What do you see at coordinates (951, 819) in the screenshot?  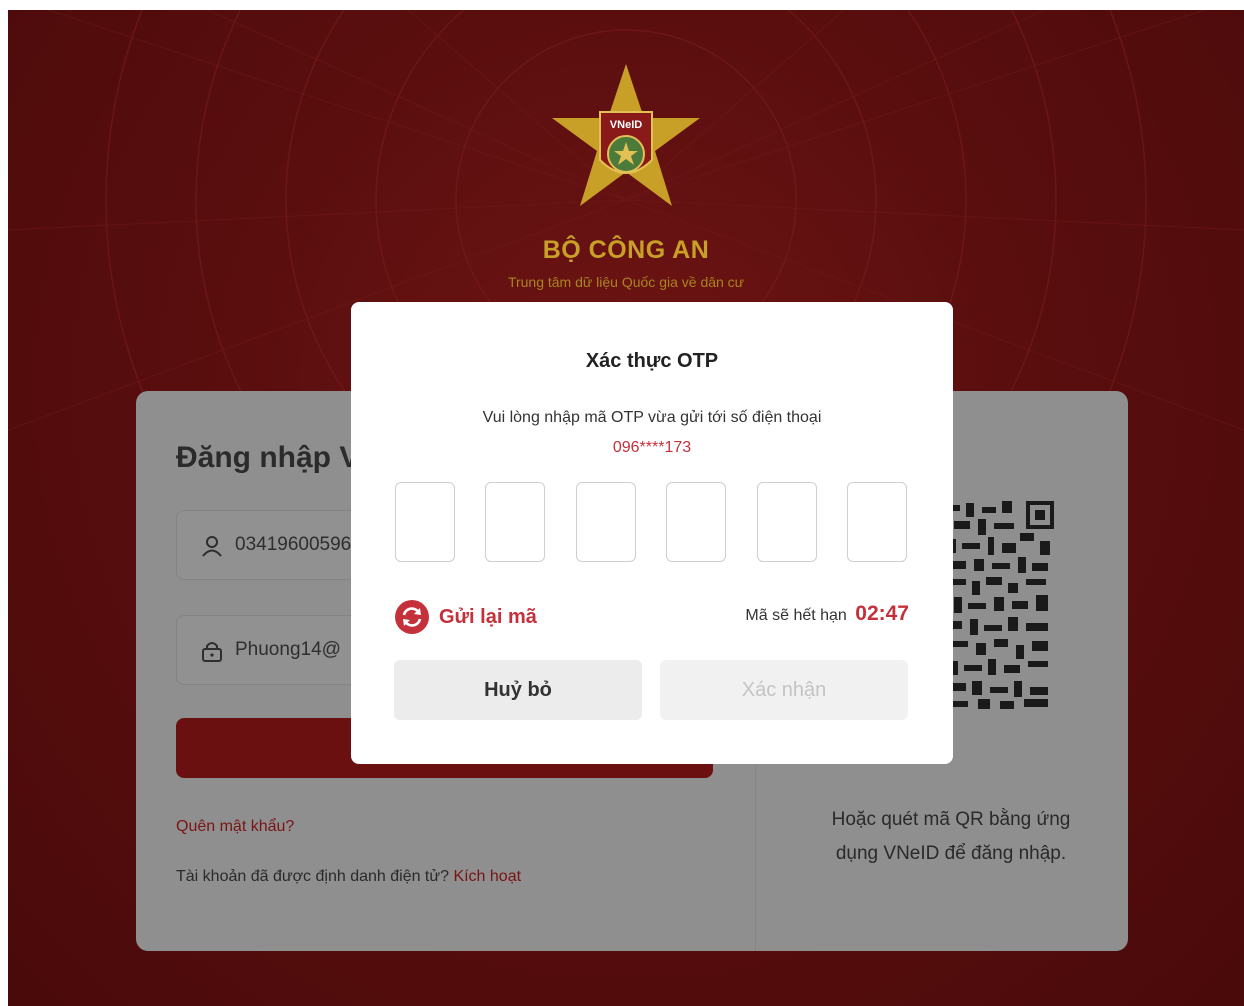 I see `qr-caption-line1: Hoặc quét mã QR bằng ứng` at bounding box center [951, 819].